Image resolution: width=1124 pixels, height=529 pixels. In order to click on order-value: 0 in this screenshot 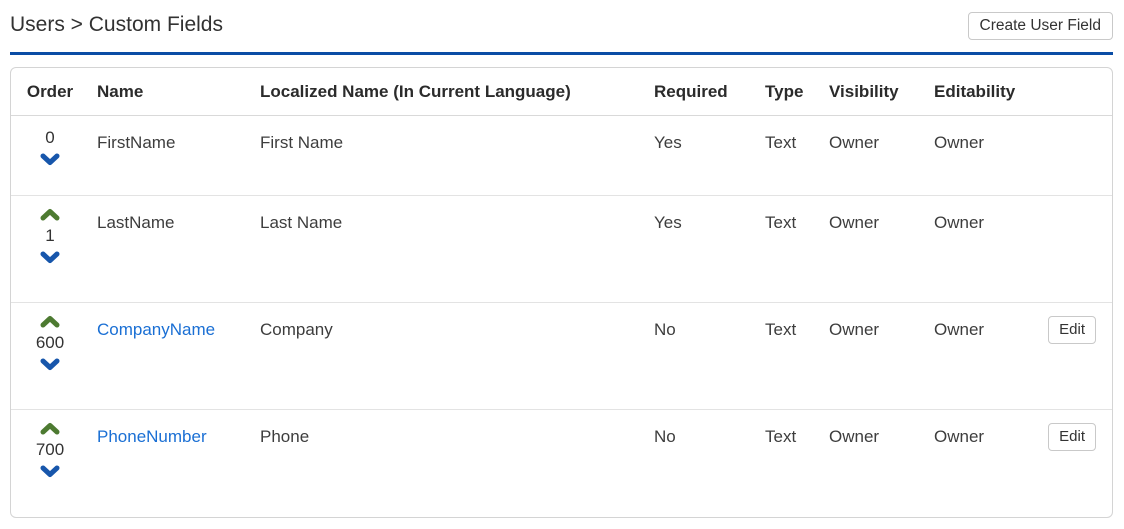, I will do `click(50, 137)`.